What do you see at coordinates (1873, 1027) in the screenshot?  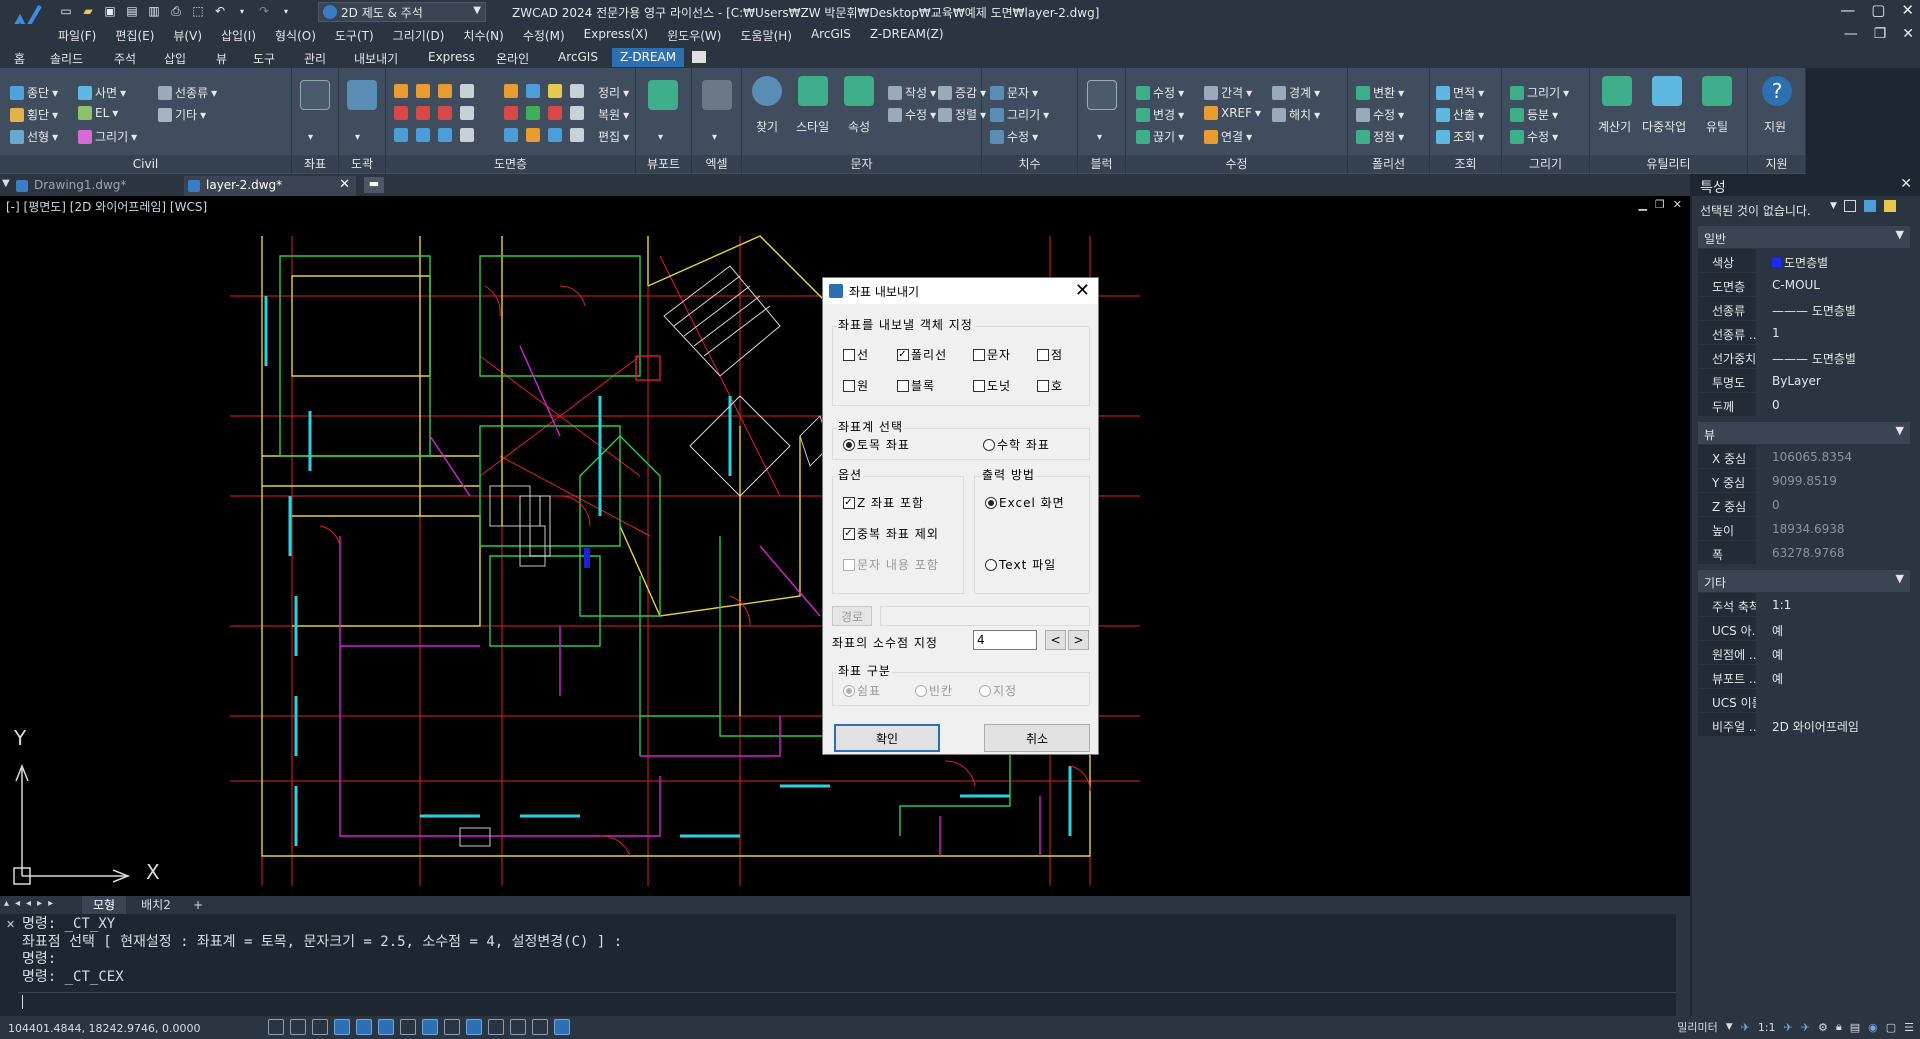 I see `isolate-icon: ◉` at bounding box center [1873, 1027].